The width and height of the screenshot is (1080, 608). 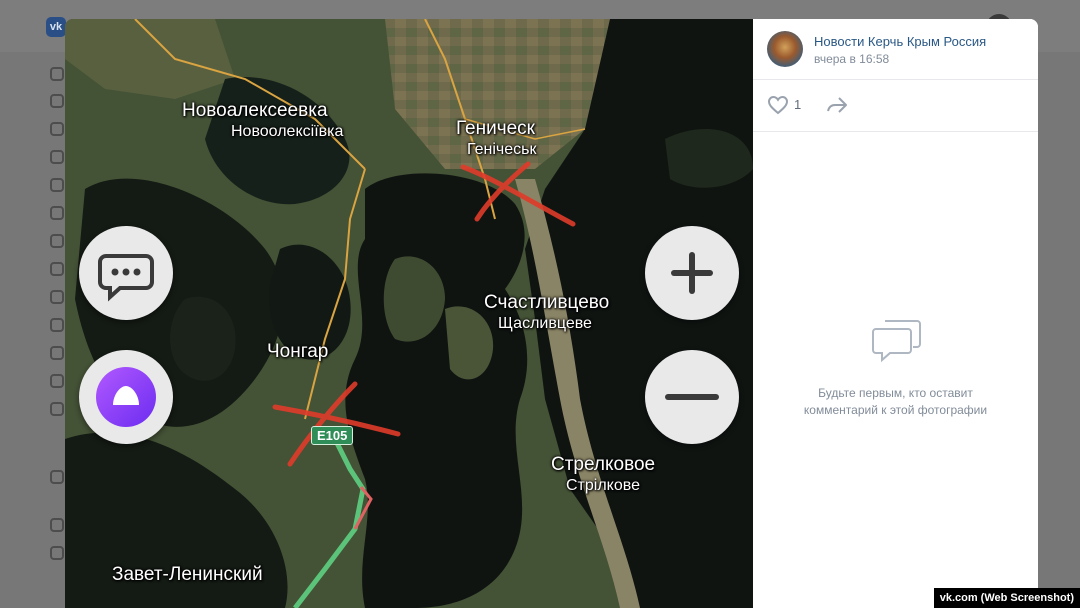 I want to click on alice-assistant-icon, so click(x=126, y=397).